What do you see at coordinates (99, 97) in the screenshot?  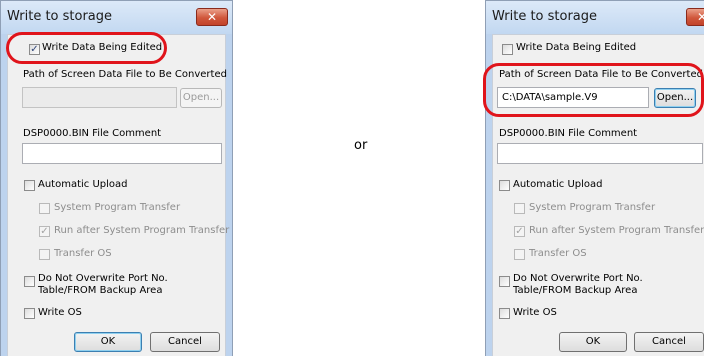 I see `path-input` at bounding box center [99, 97].